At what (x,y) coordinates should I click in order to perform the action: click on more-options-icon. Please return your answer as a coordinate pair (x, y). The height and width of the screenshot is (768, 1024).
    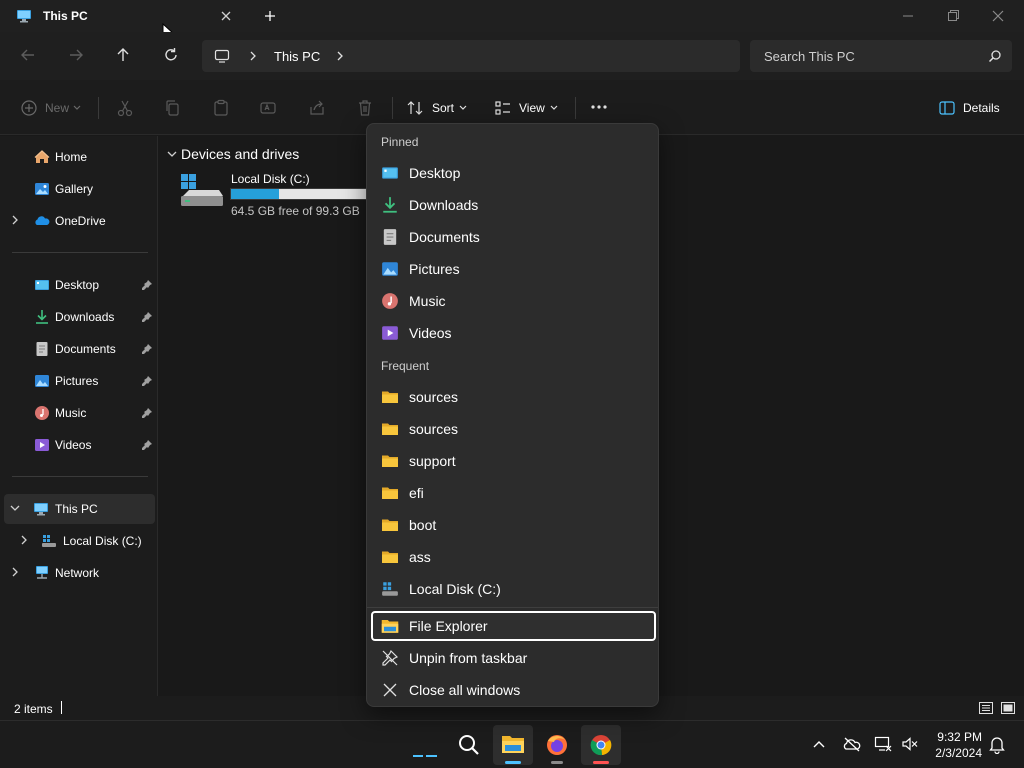
    Looking at the image, I should click on (599, 107).